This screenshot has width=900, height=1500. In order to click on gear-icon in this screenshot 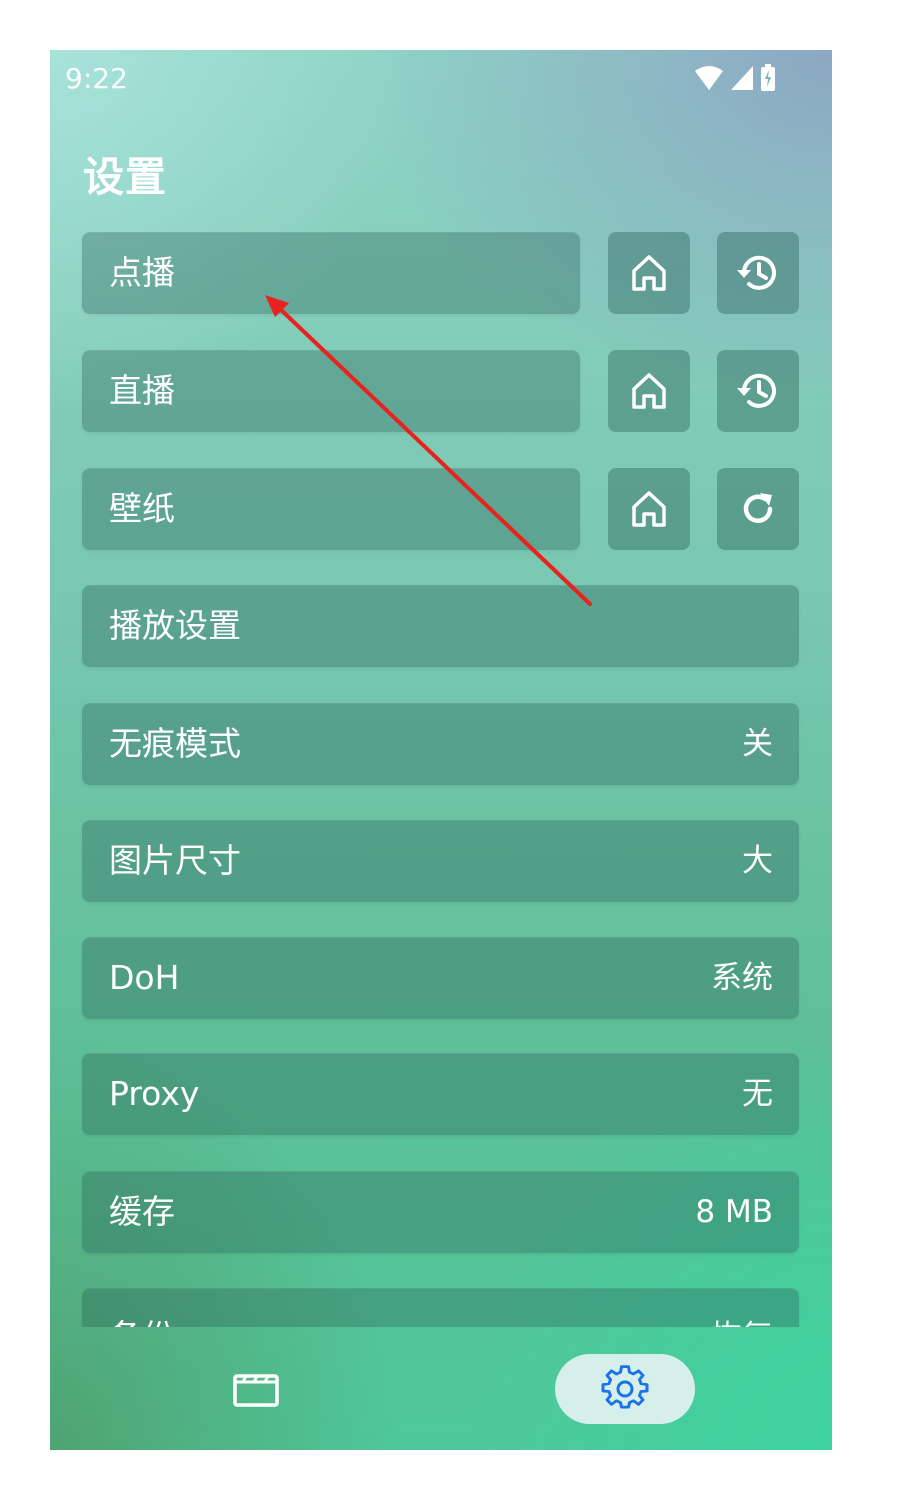, I will do `click(625, 1387)`.